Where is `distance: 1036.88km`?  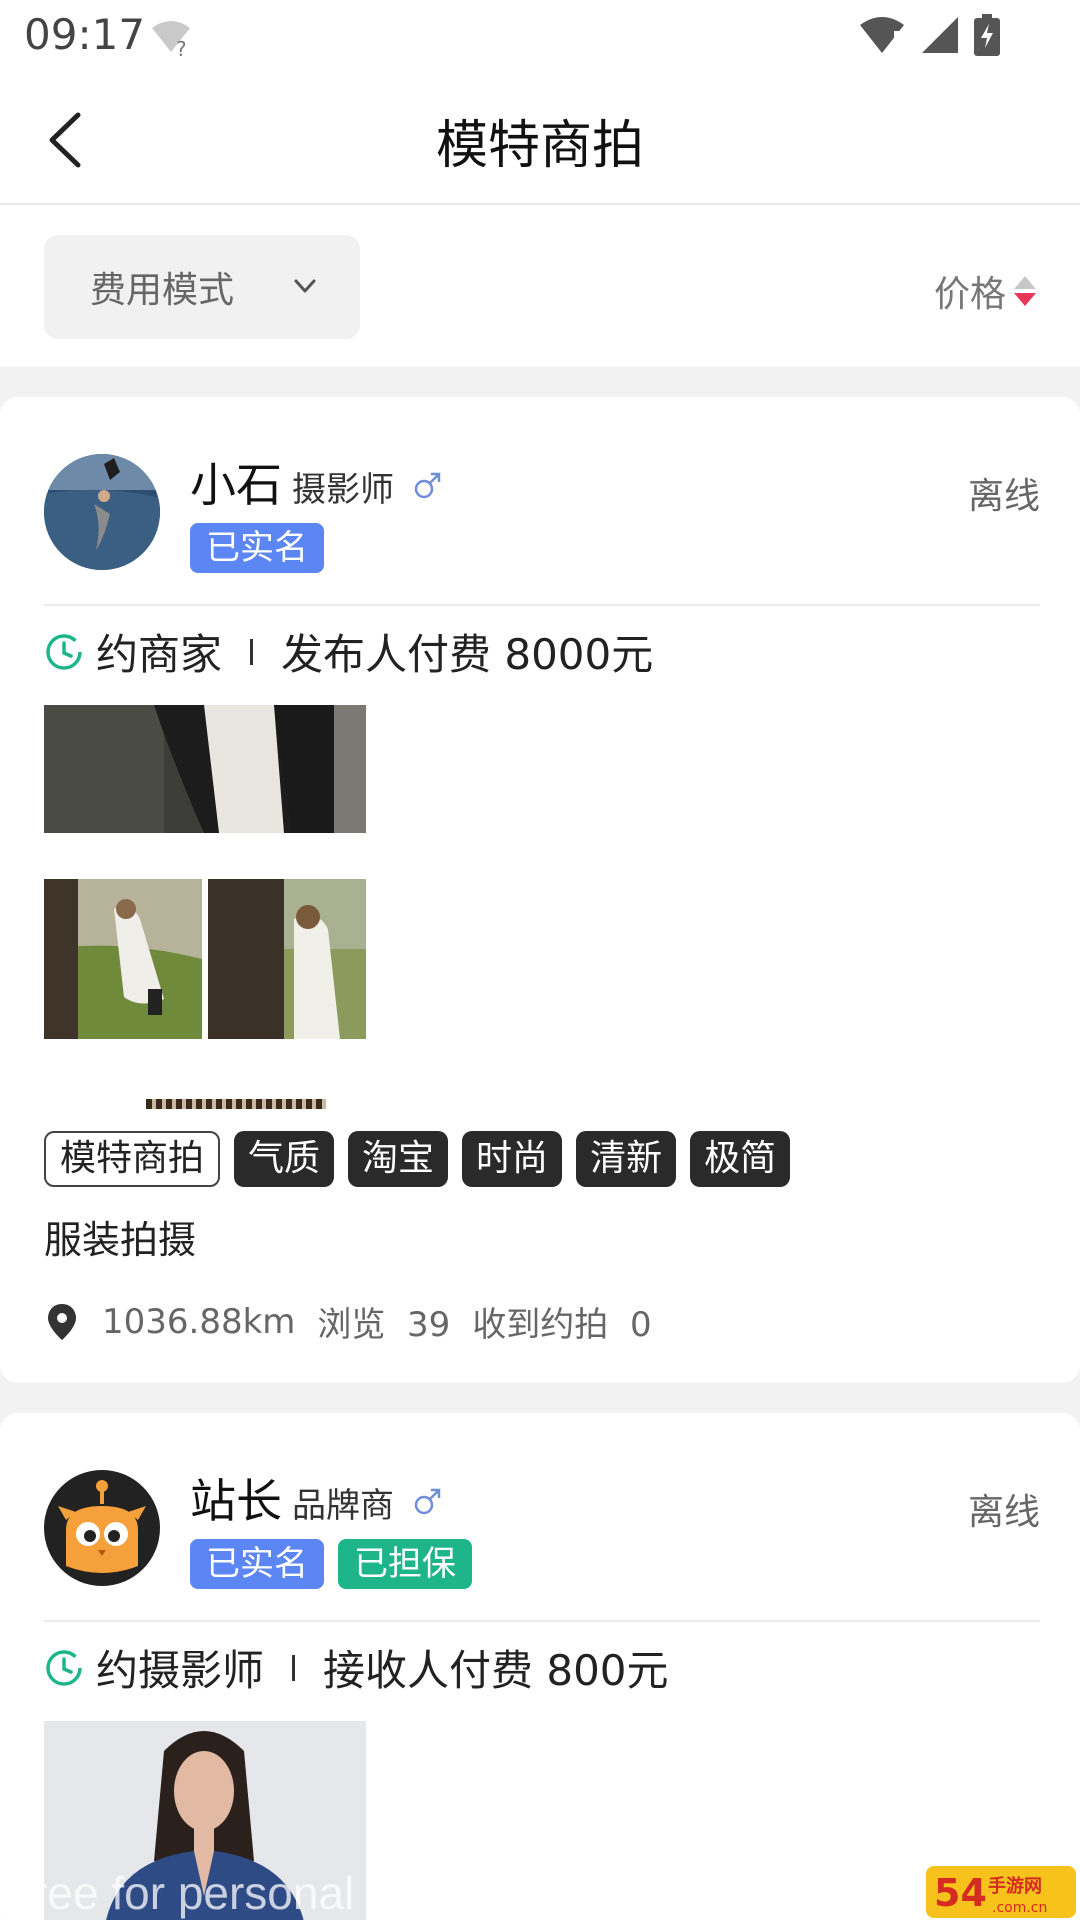
distance: 1036.88km is located at coordinates (199, 1321).